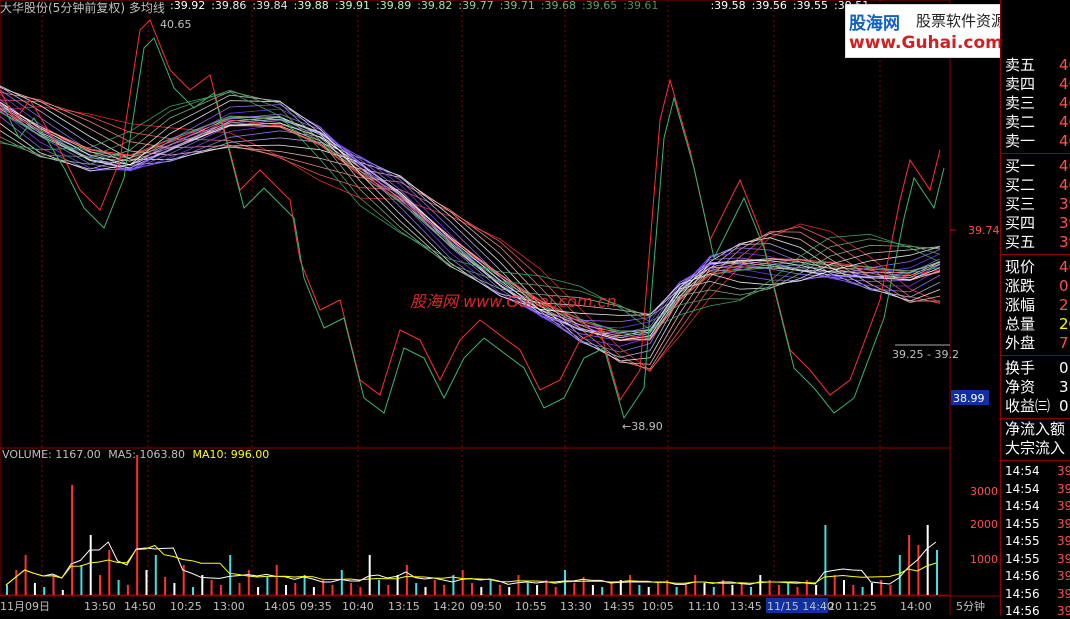  I want to click on ma-value-11: :39.61, so click(641, 6).